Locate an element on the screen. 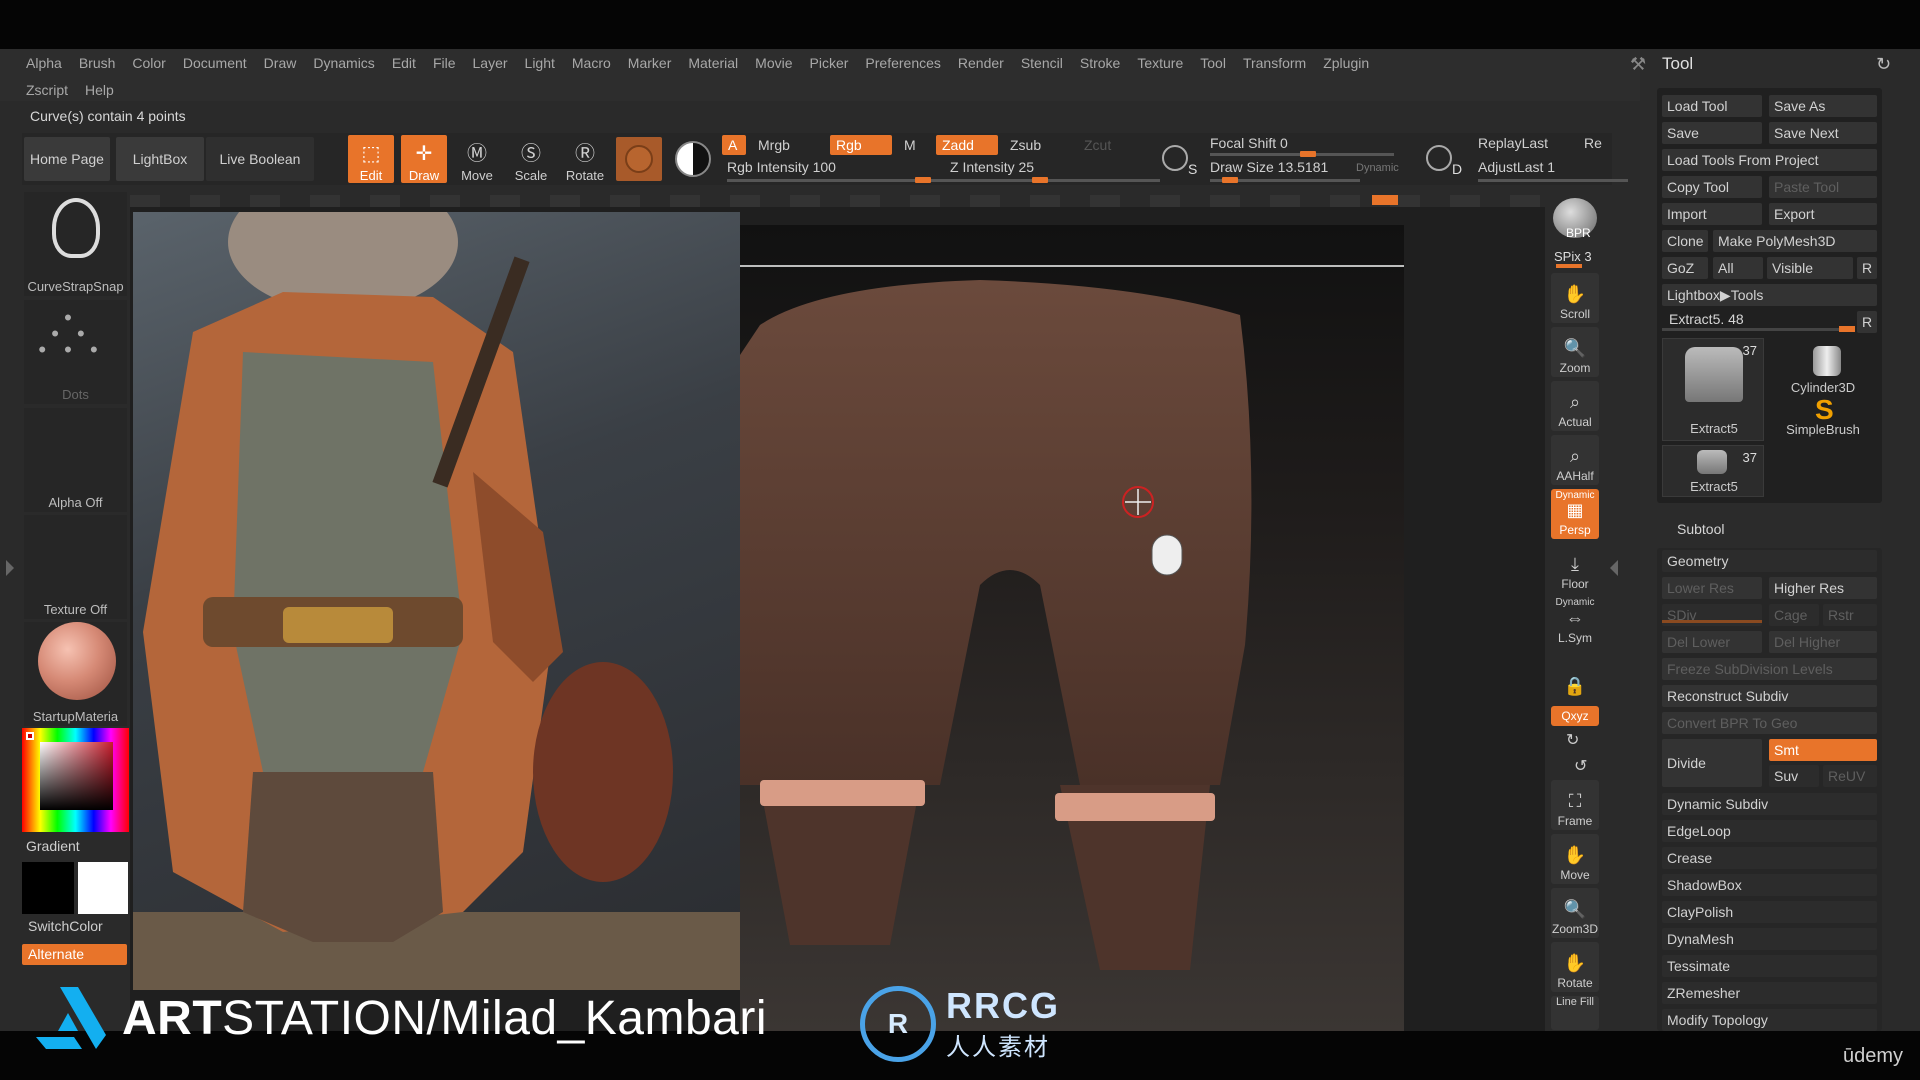 The width and height of the screenshot is (1920, 1080). color-marker is located at coordinates (30, 736).